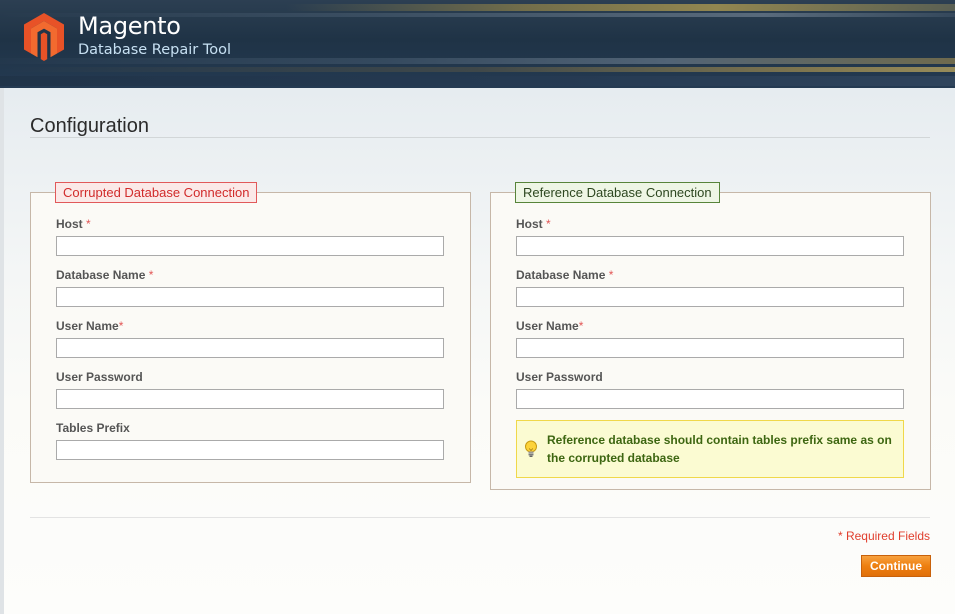 The height and width of the screenshot is (614, 955). Describe the element at coordinates (710, 297) in the screenshot. I see `reference-database-name-input` at that location.